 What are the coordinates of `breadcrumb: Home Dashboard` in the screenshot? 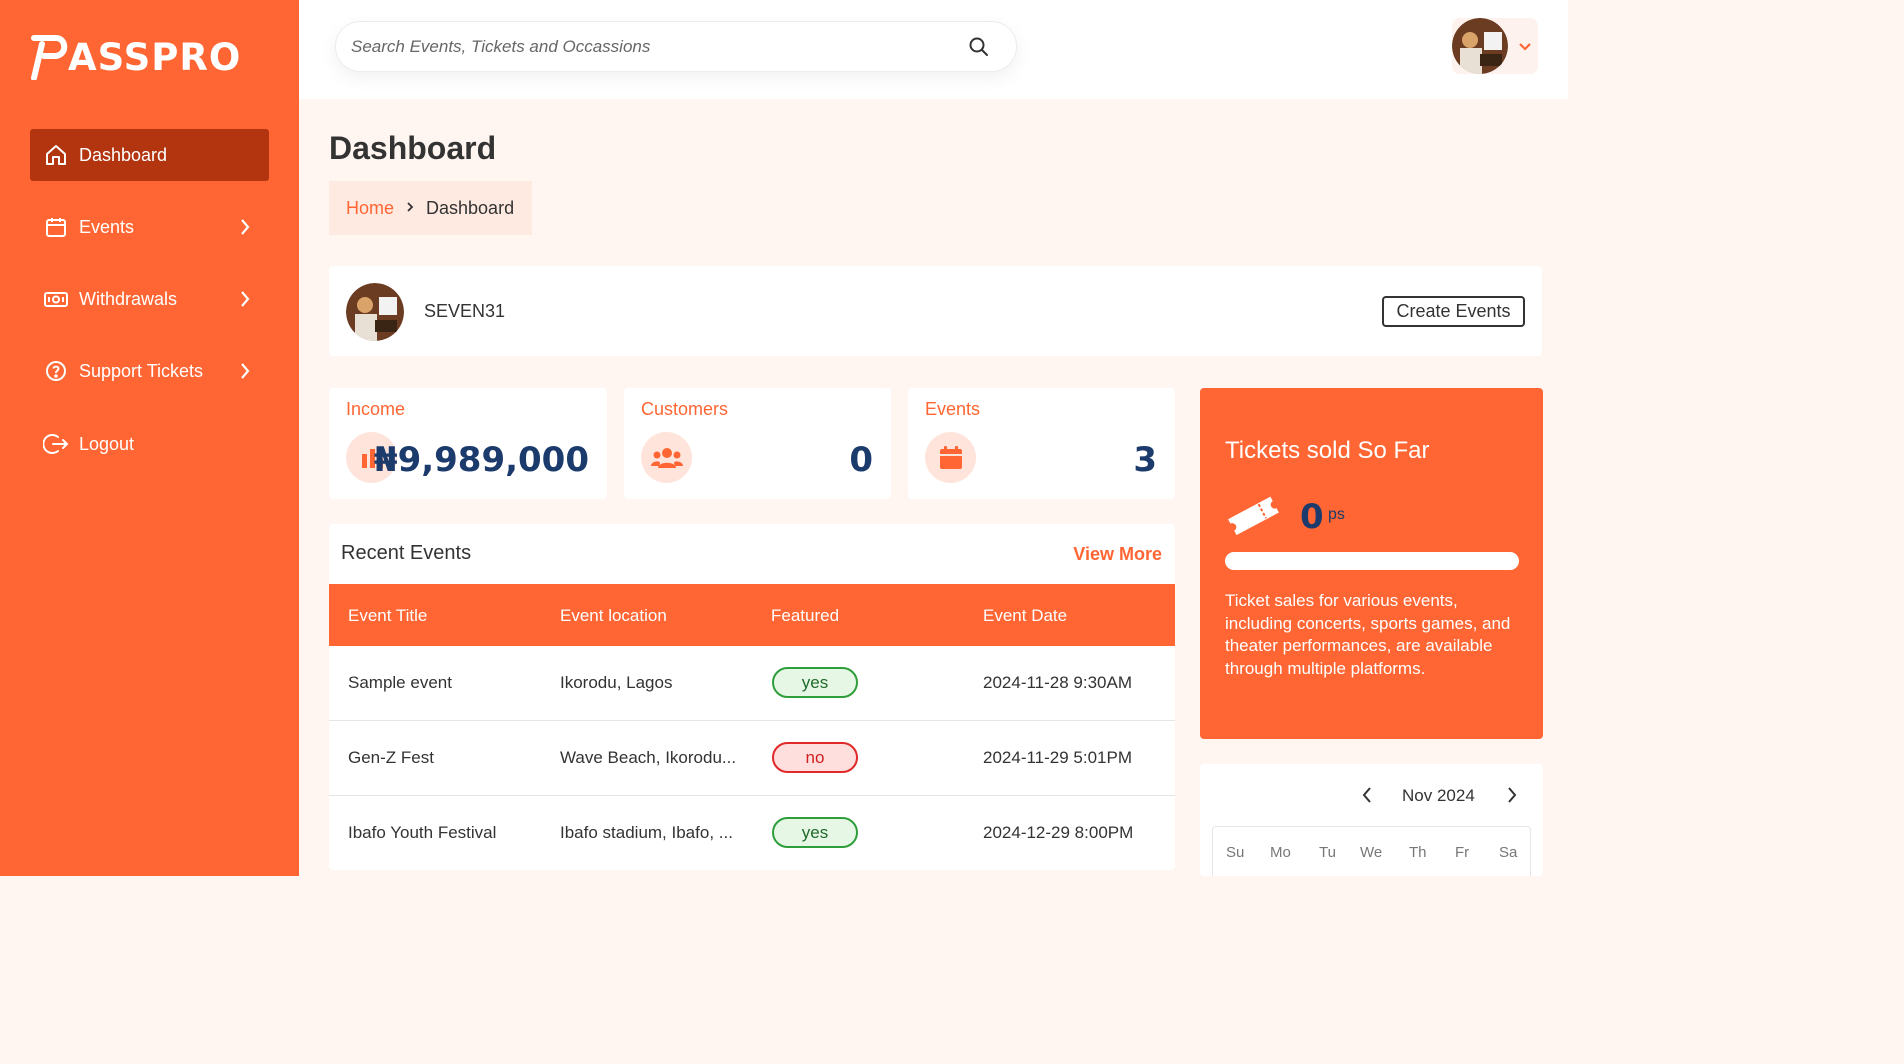 It's located at (430, 208).